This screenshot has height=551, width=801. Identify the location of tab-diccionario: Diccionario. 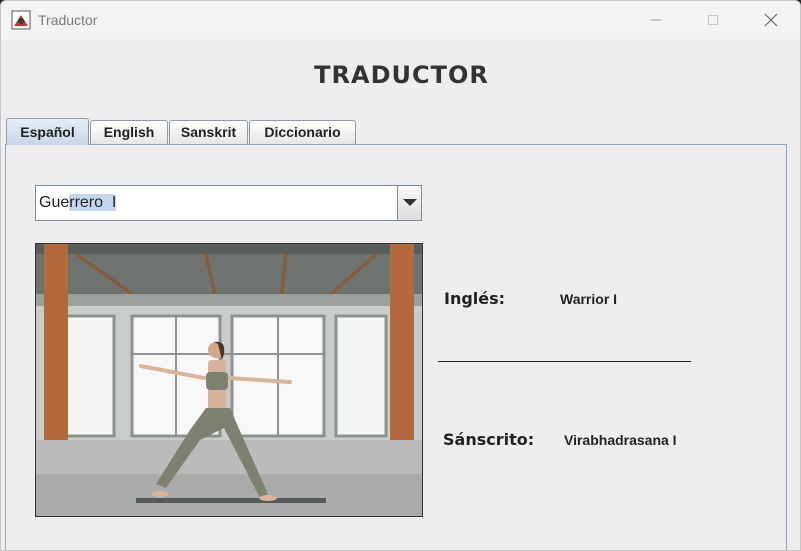
(302, 132).